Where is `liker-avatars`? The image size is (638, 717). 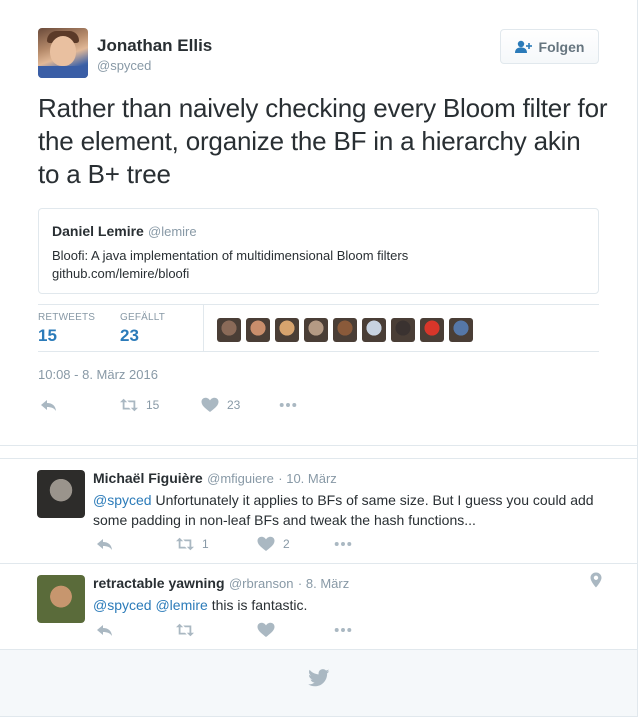
liker-avatars is located at coordinates (345, 330).